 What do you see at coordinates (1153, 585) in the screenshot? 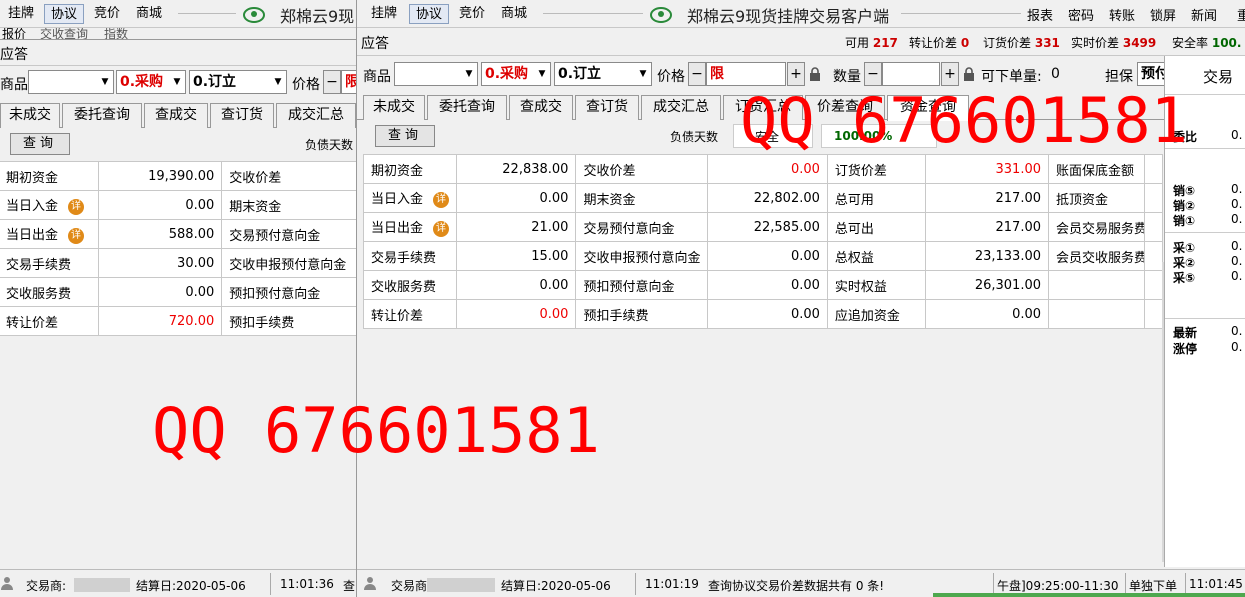
I see `single-order-mode: 单独下单` at bounding box center [1153, 585].